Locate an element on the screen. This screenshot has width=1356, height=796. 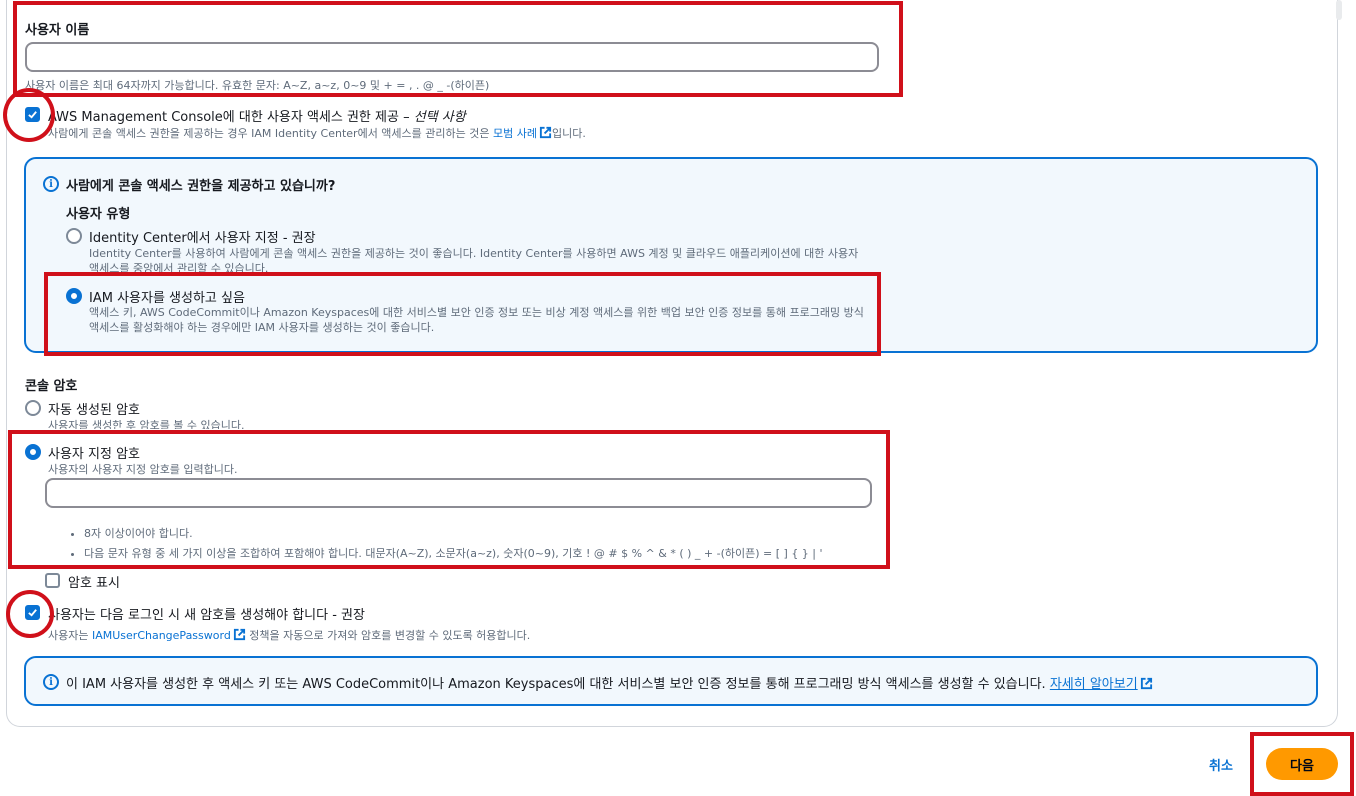
annotation-box-username is located at coordinates (458, 49).